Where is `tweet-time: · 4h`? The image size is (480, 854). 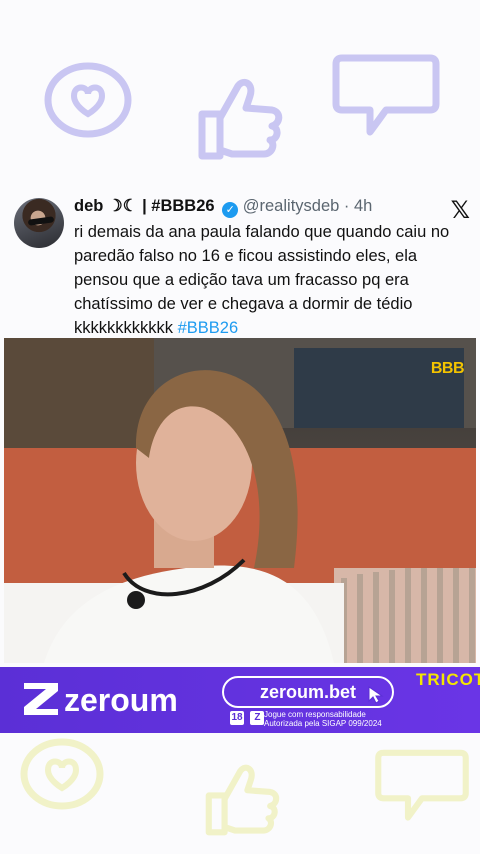 tweet-time: · 4h is located at coordinates (358, 206).